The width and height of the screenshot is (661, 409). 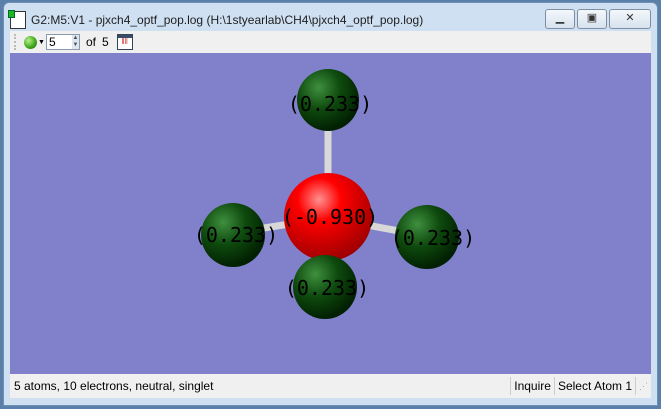 I want to click on mode-indicator: Inquire, so click(x=532, y=386).